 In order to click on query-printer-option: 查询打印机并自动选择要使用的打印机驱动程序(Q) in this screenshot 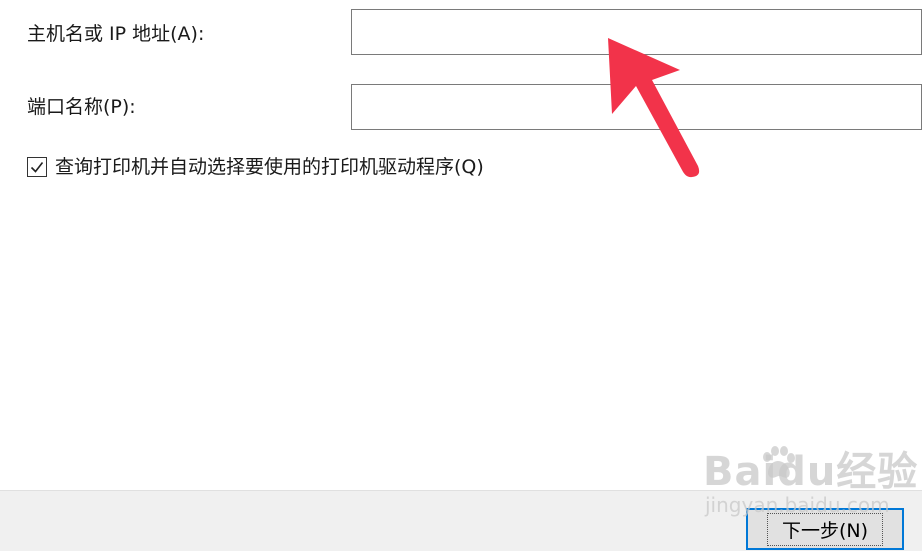, I will do `click(255, 167)`.